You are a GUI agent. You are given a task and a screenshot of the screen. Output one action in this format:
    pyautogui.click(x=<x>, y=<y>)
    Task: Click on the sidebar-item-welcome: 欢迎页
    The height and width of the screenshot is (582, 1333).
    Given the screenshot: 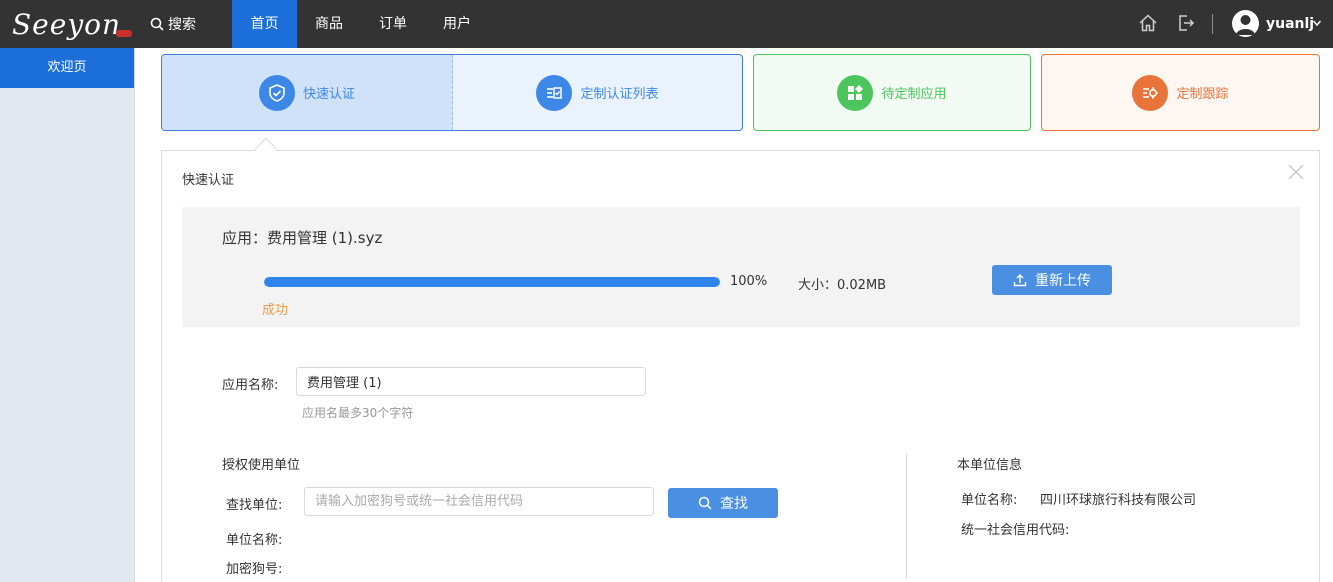 What is the action you would take?
    pyautogui.click(x=67, y=68)
    